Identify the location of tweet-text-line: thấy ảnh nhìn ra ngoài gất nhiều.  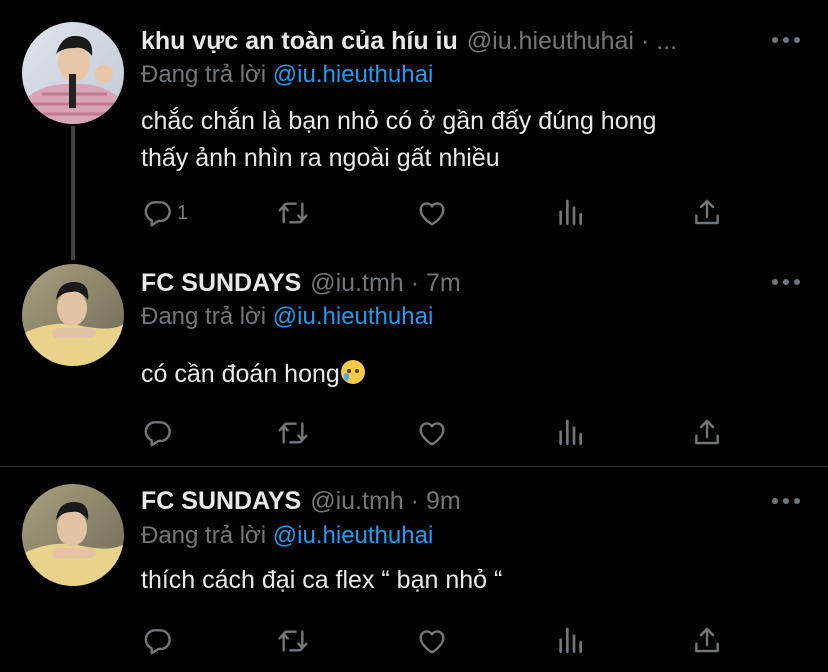
(320, 158).